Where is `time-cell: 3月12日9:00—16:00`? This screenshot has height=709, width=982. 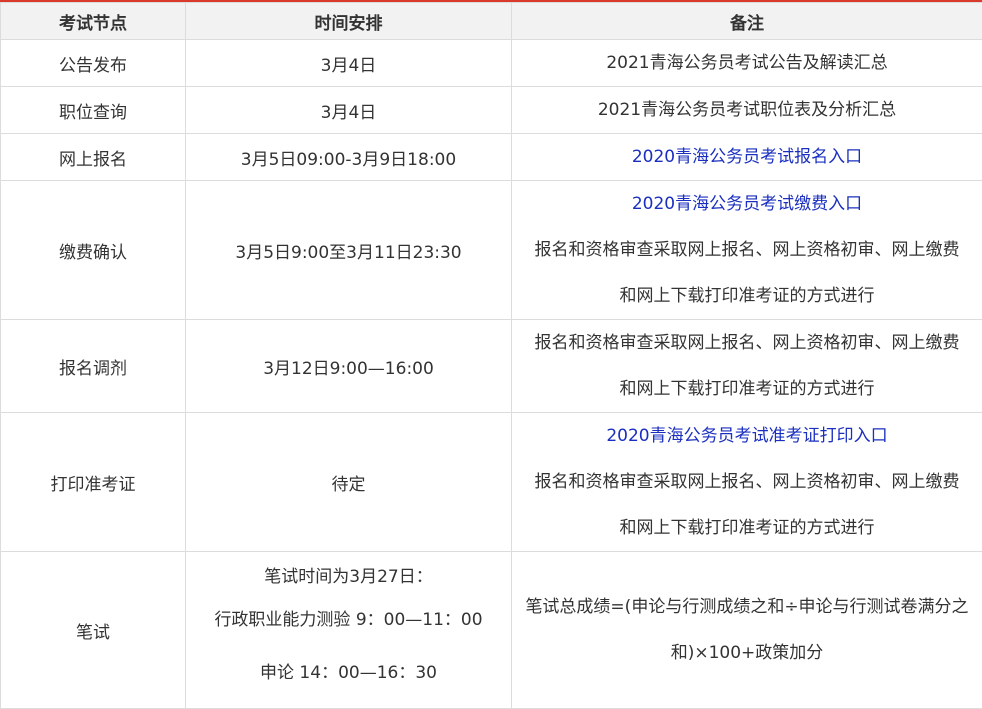 time-cell: 3月12日9:00—16:00 is located at coordinates (349, 366).